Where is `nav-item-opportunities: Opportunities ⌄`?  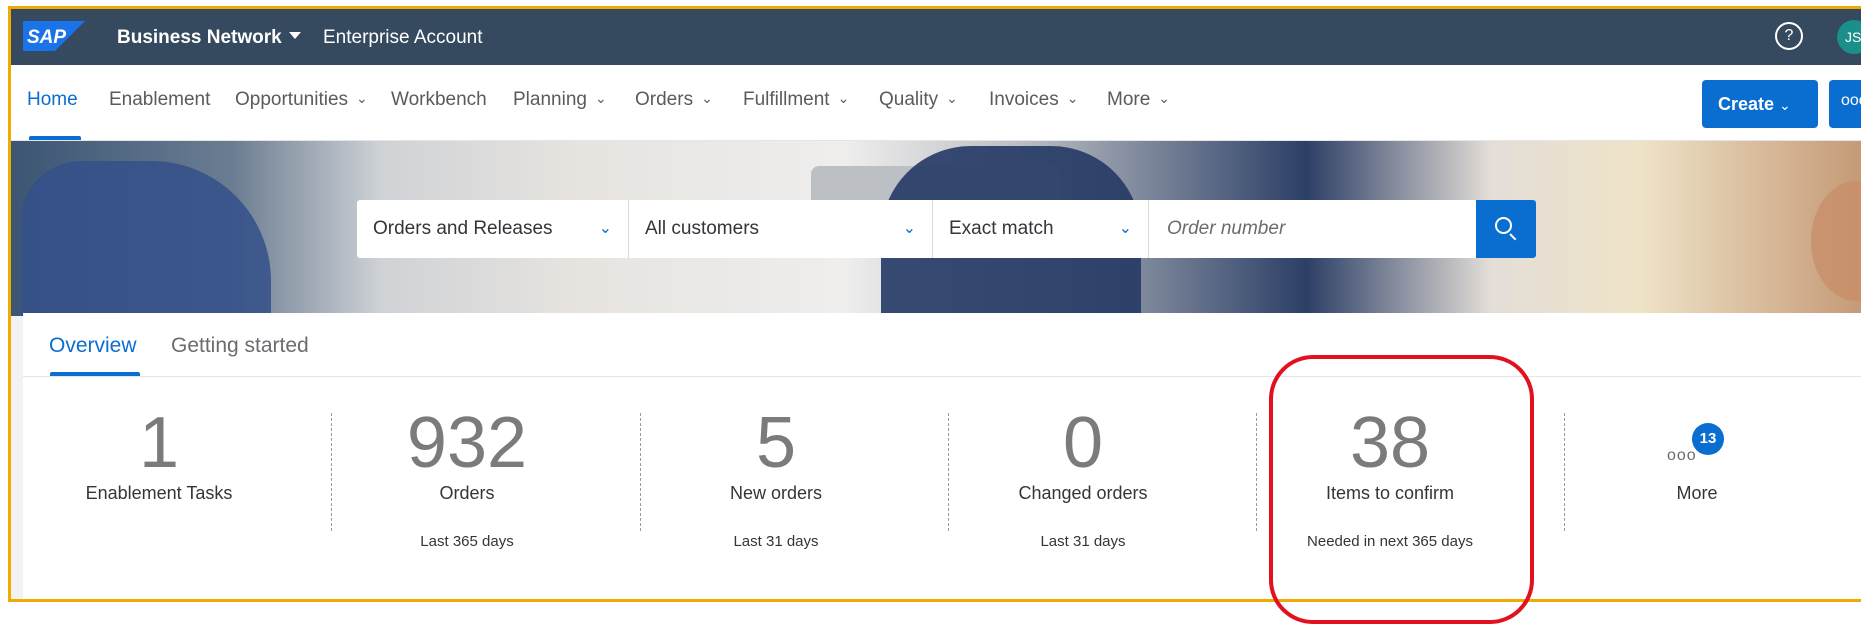
nav-item-opportunities: Opportunities ⌄ is located at coordinates (301, 100).